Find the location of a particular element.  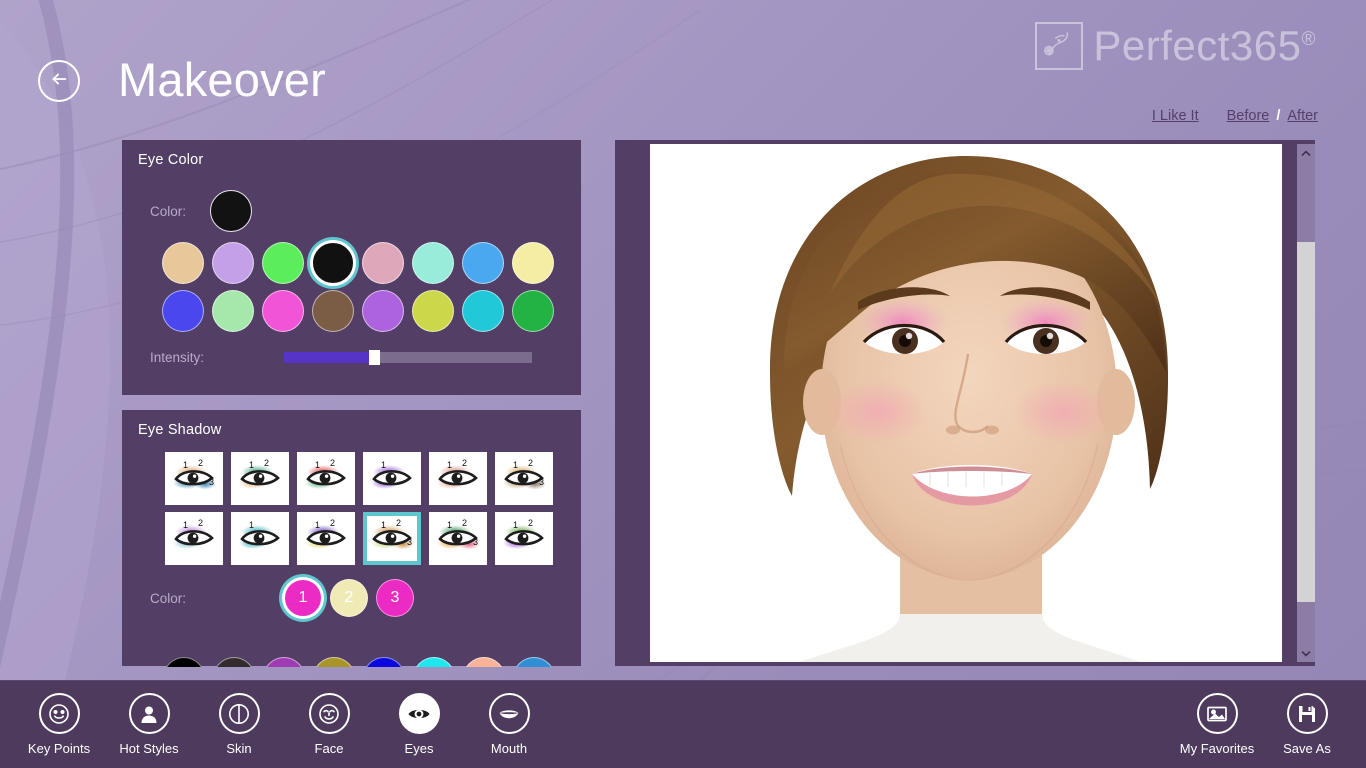

eye-shadow-style-style-5: 12 is located at coordinates (458, 478).